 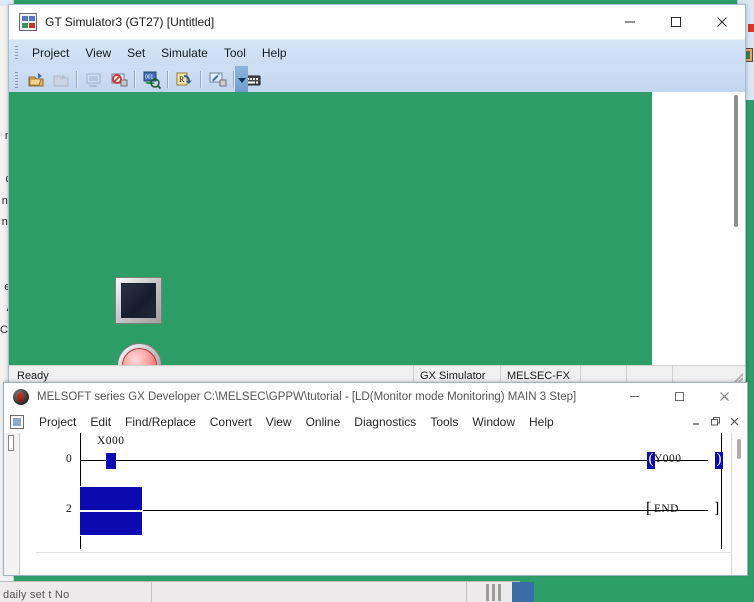 What do you see at coordinates (493, 422) in the screenshot?
I see `menu-item-window: Window` at bounding box center [493, 422].